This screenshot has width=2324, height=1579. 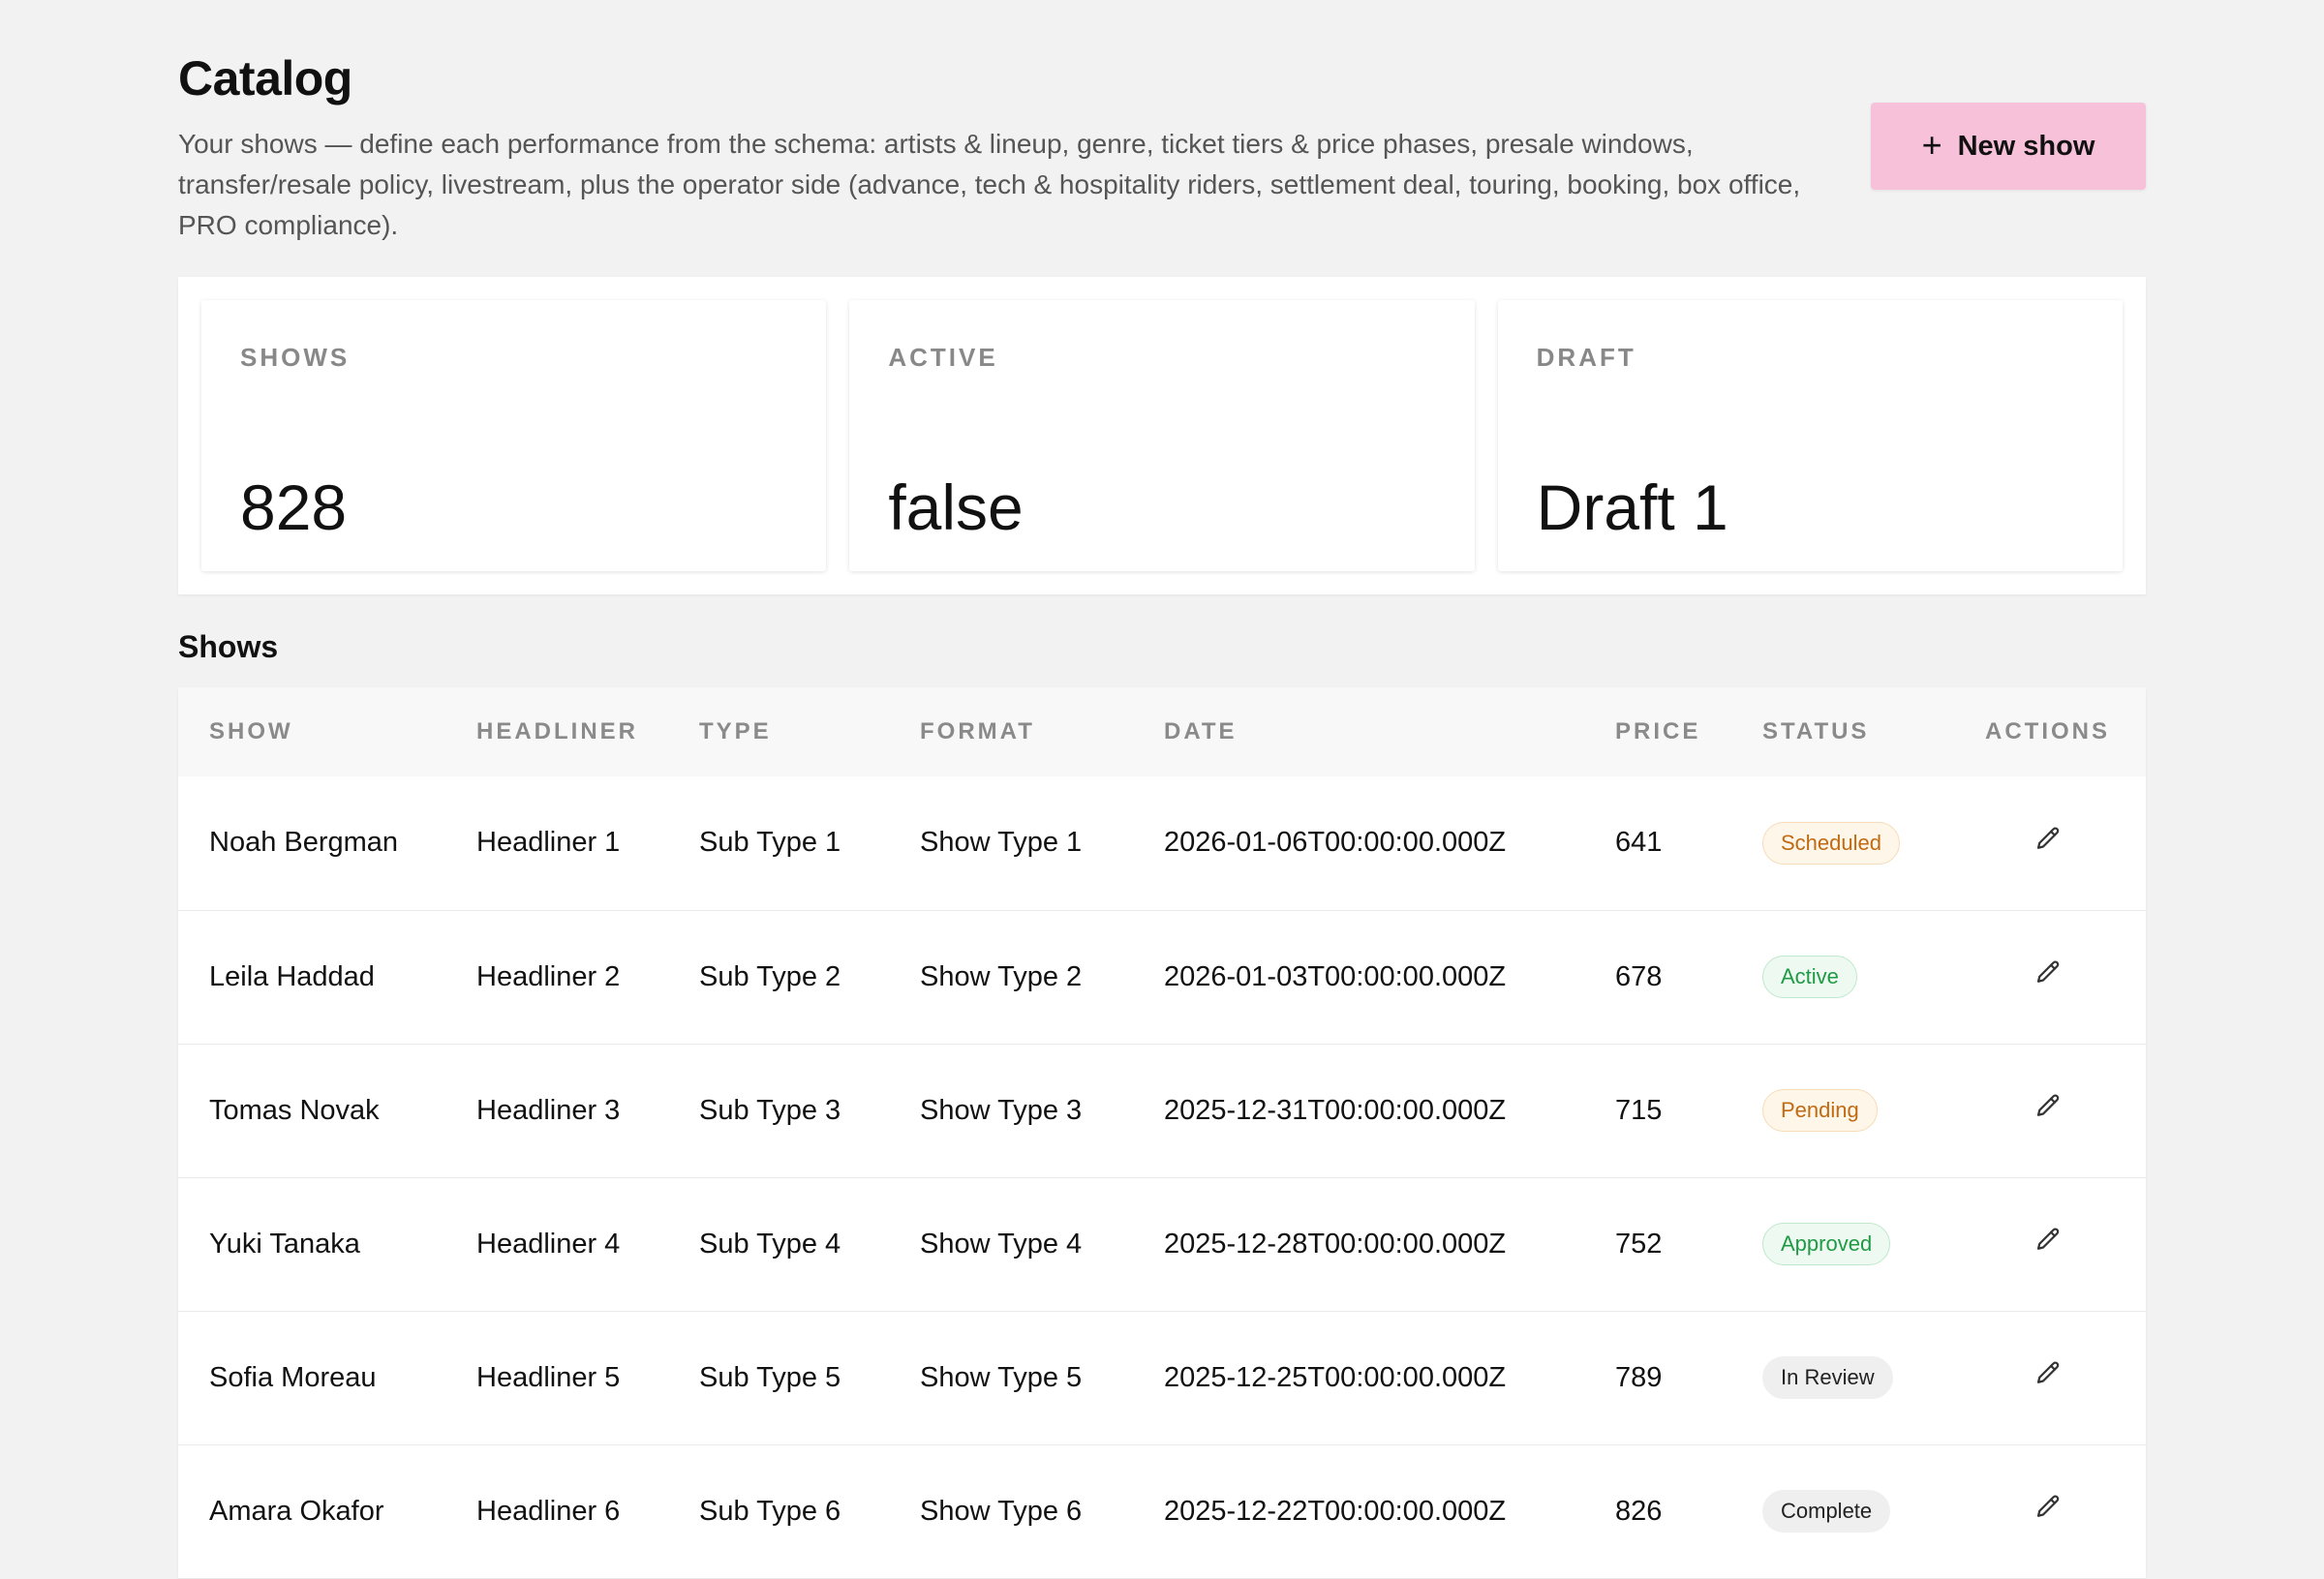 What do you see at coordinates (1002, 1377) in the screenshot?
I see `cell-format: Show Type 5` at bounding box center [1002, 1377].